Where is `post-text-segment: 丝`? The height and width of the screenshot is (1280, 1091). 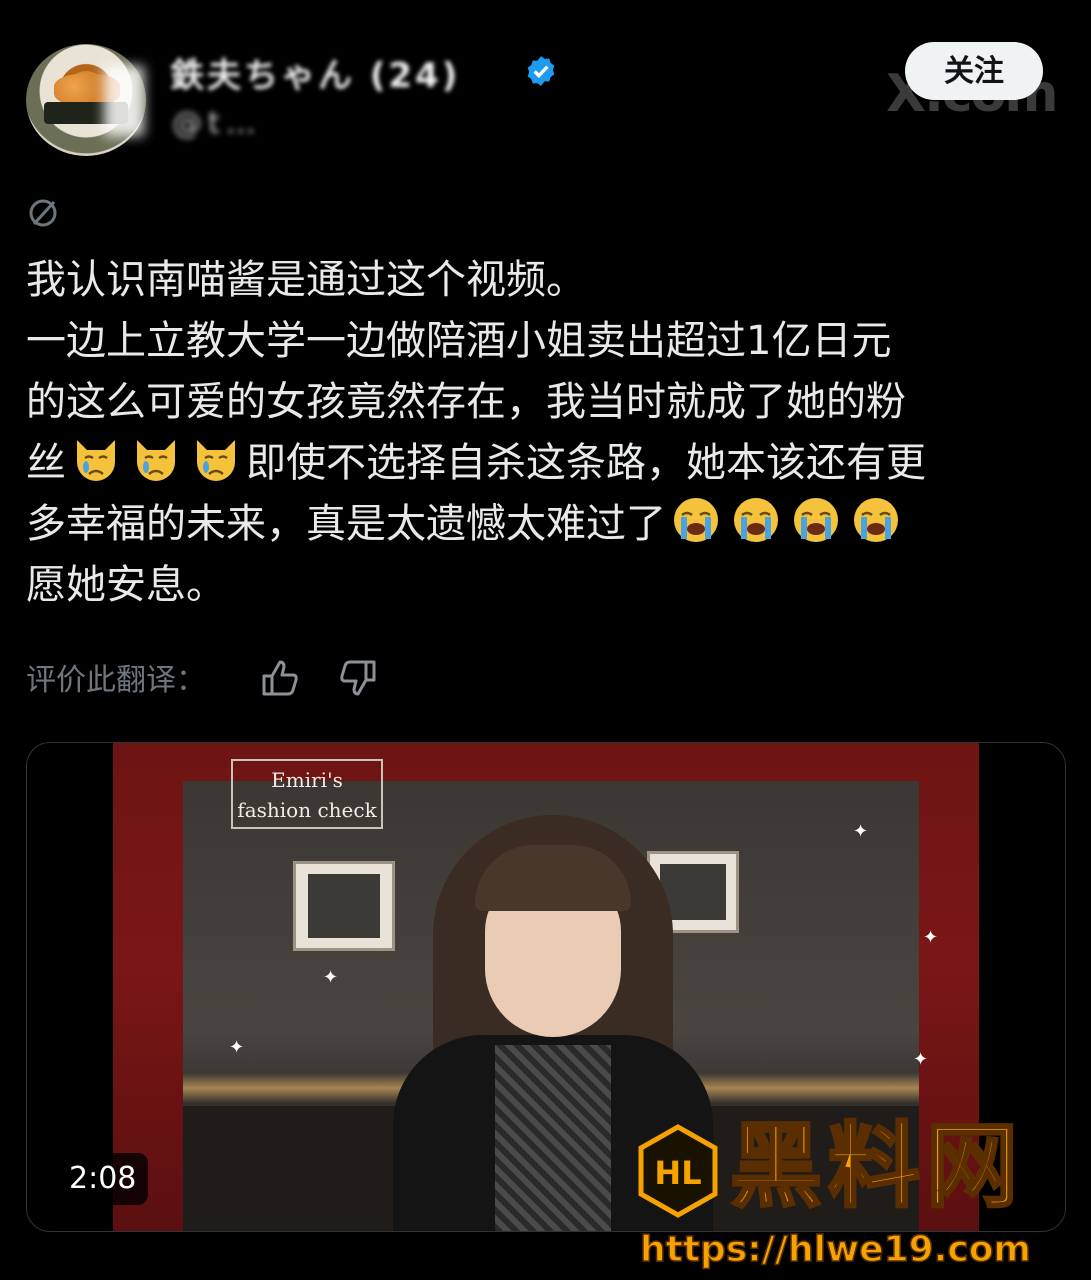
post-text-segment: 丝 is located at coordinates (46, 463).